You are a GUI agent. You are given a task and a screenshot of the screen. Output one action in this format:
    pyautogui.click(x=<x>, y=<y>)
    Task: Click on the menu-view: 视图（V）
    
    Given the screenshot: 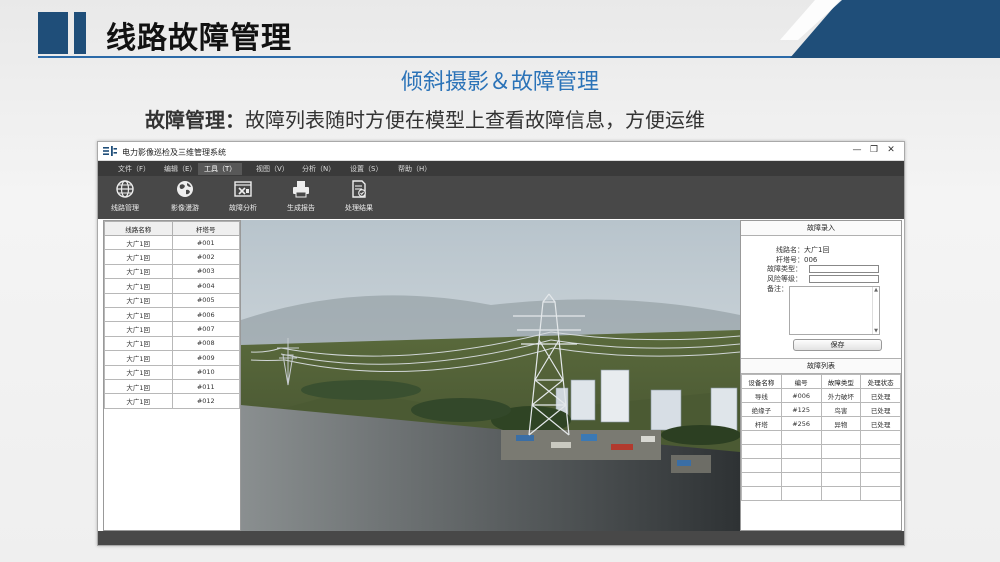 What is the action you would take?
    pyautogui.click(x=272, y=169)
    